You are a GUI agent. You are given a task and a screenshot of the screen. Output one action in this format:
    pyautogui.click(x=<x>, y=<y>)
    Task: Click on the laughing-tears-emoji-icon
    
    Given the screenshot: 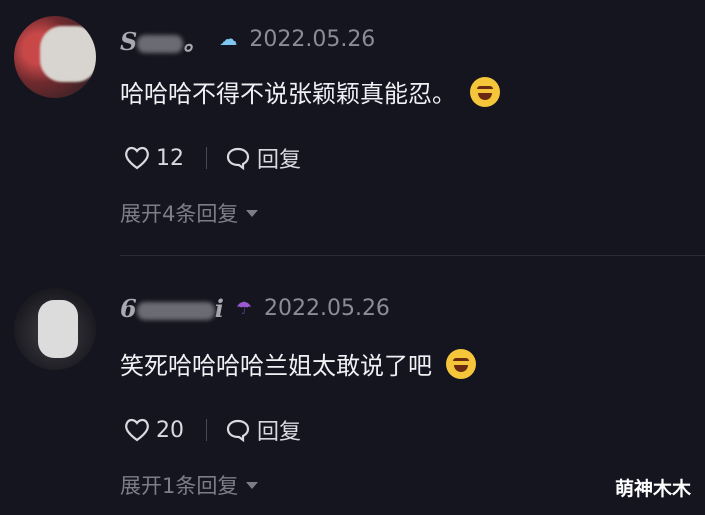 What is the action you would take?
    pyautogui.click(x=485, y=91)
    